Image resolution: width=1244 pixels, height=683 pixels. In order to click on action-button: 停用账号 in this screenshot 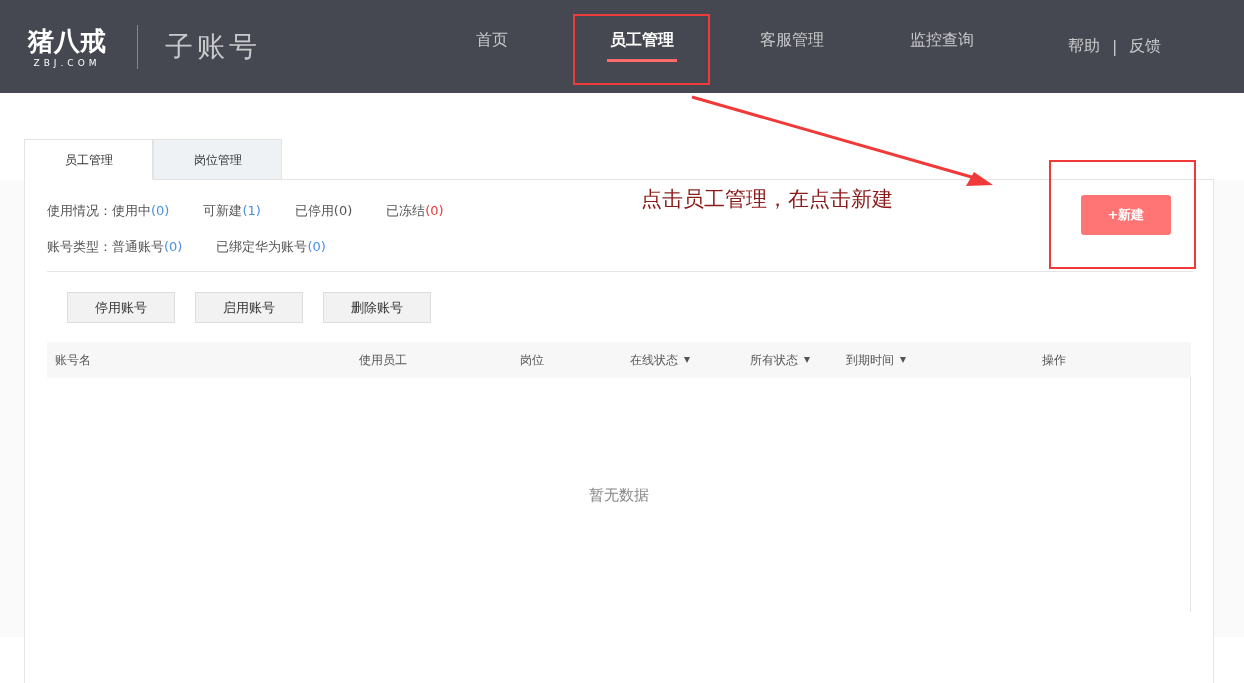, I will do `click(121, 307)`.